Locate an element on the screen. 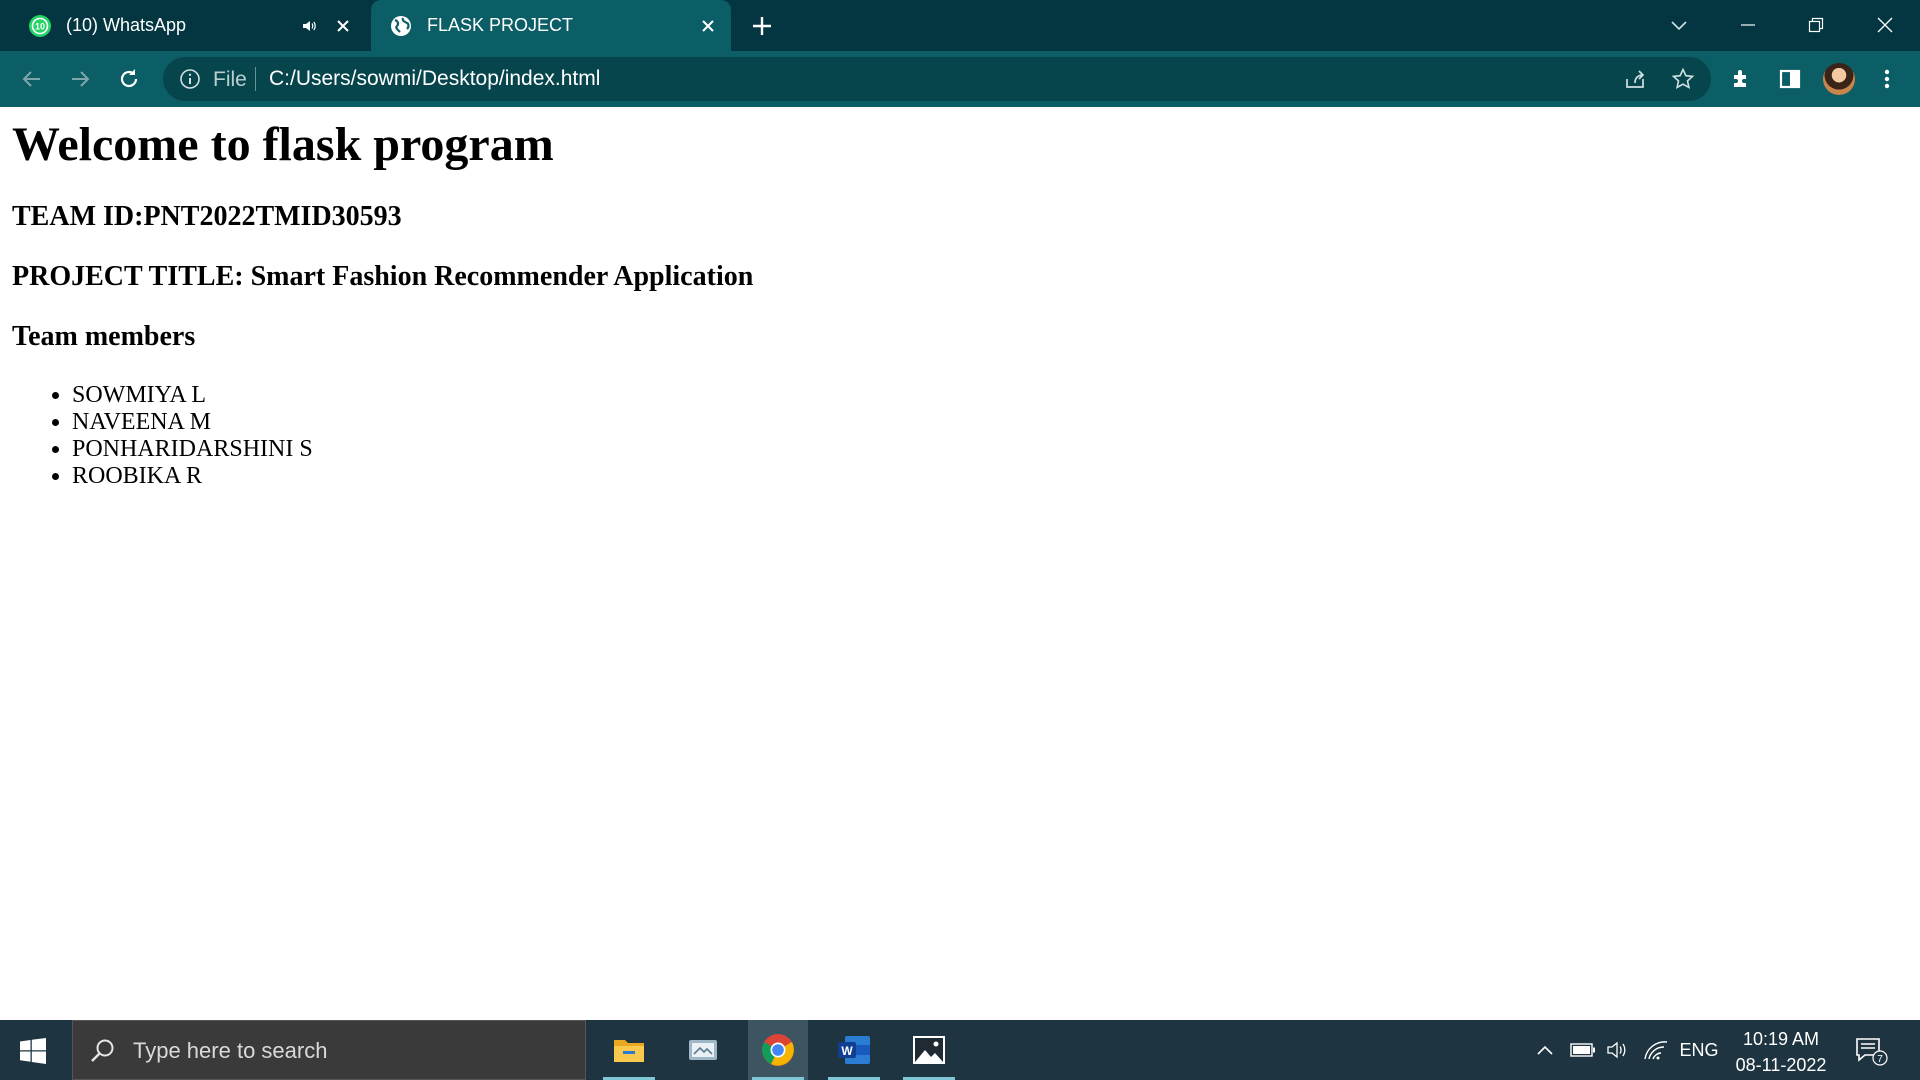 The width and height of the screenshot is (1920, 1080). file-explorer-icon is located at coordinates (629, 1050).